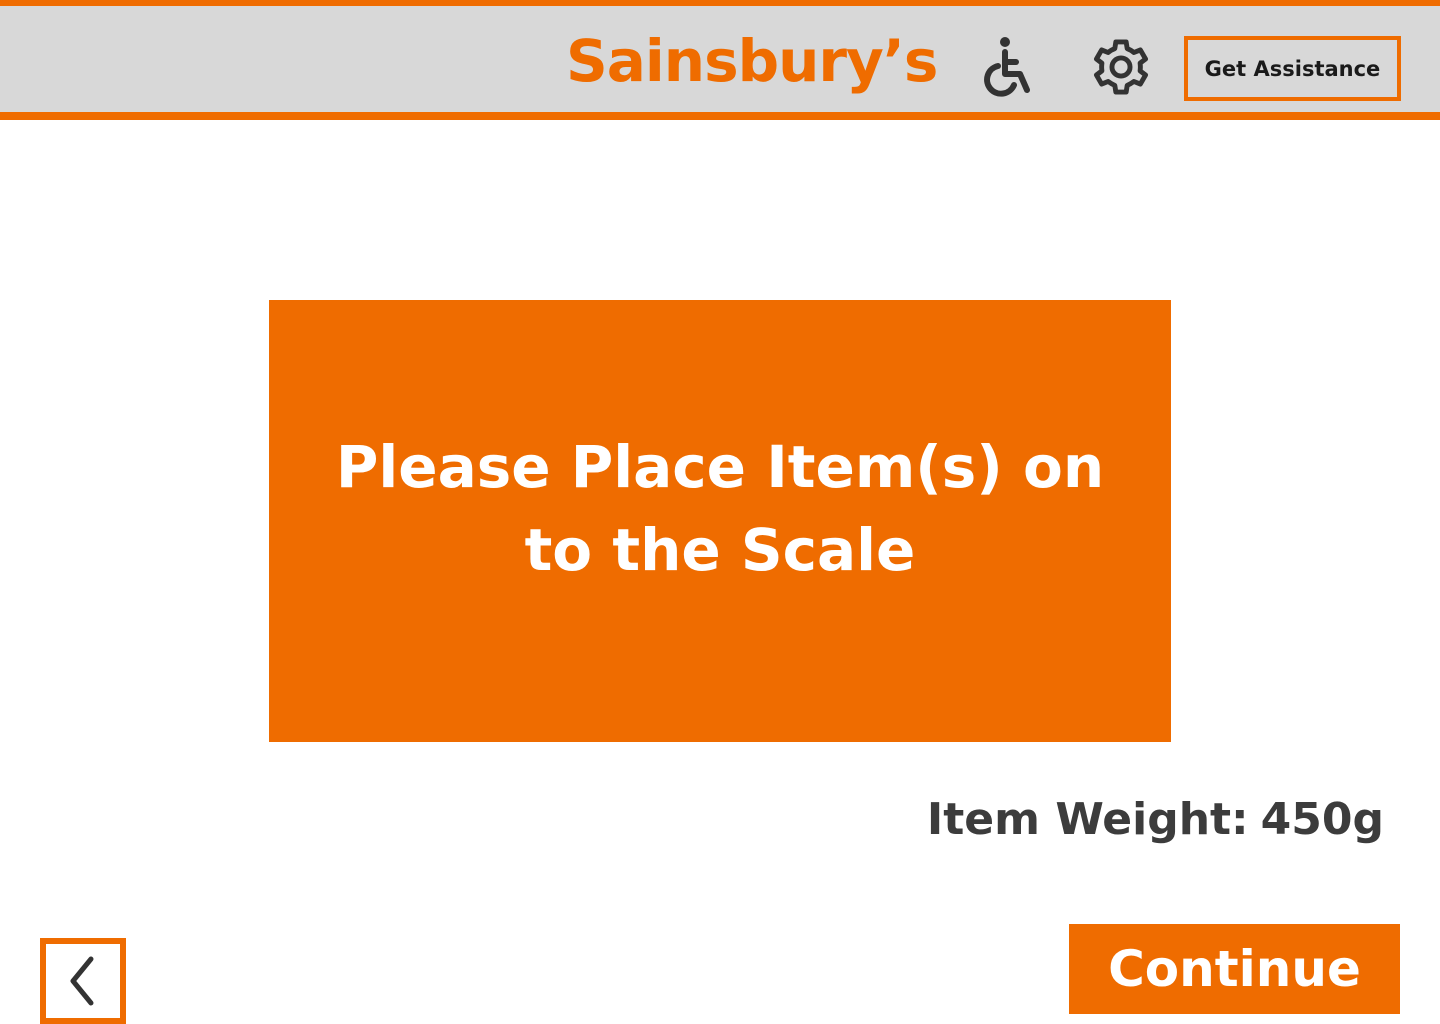 The image size is (1440, 1024). I want to click on item-weight: Item Weight: 450g, so click(1155, 819).